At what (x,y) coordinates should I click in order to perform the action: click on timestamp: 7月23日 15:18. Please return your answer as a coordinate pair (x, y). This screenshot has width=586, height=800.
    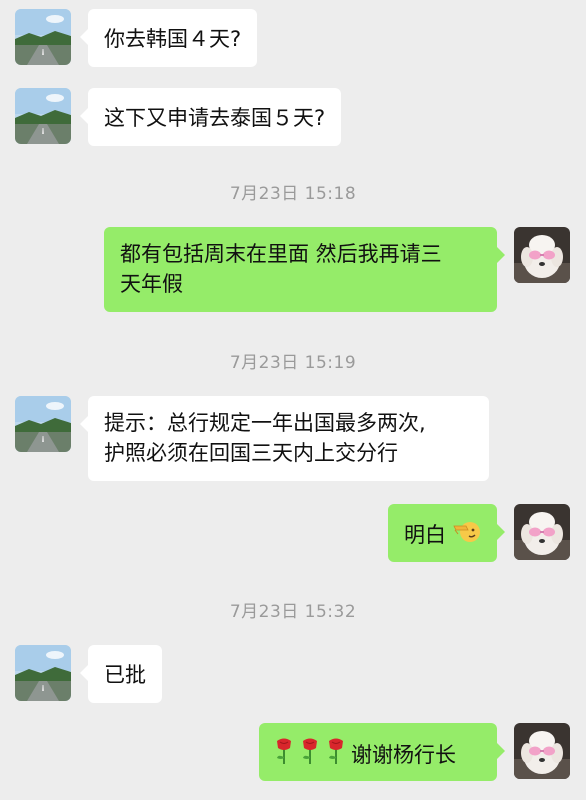
    Looking at the image, I should click on (293, 194).